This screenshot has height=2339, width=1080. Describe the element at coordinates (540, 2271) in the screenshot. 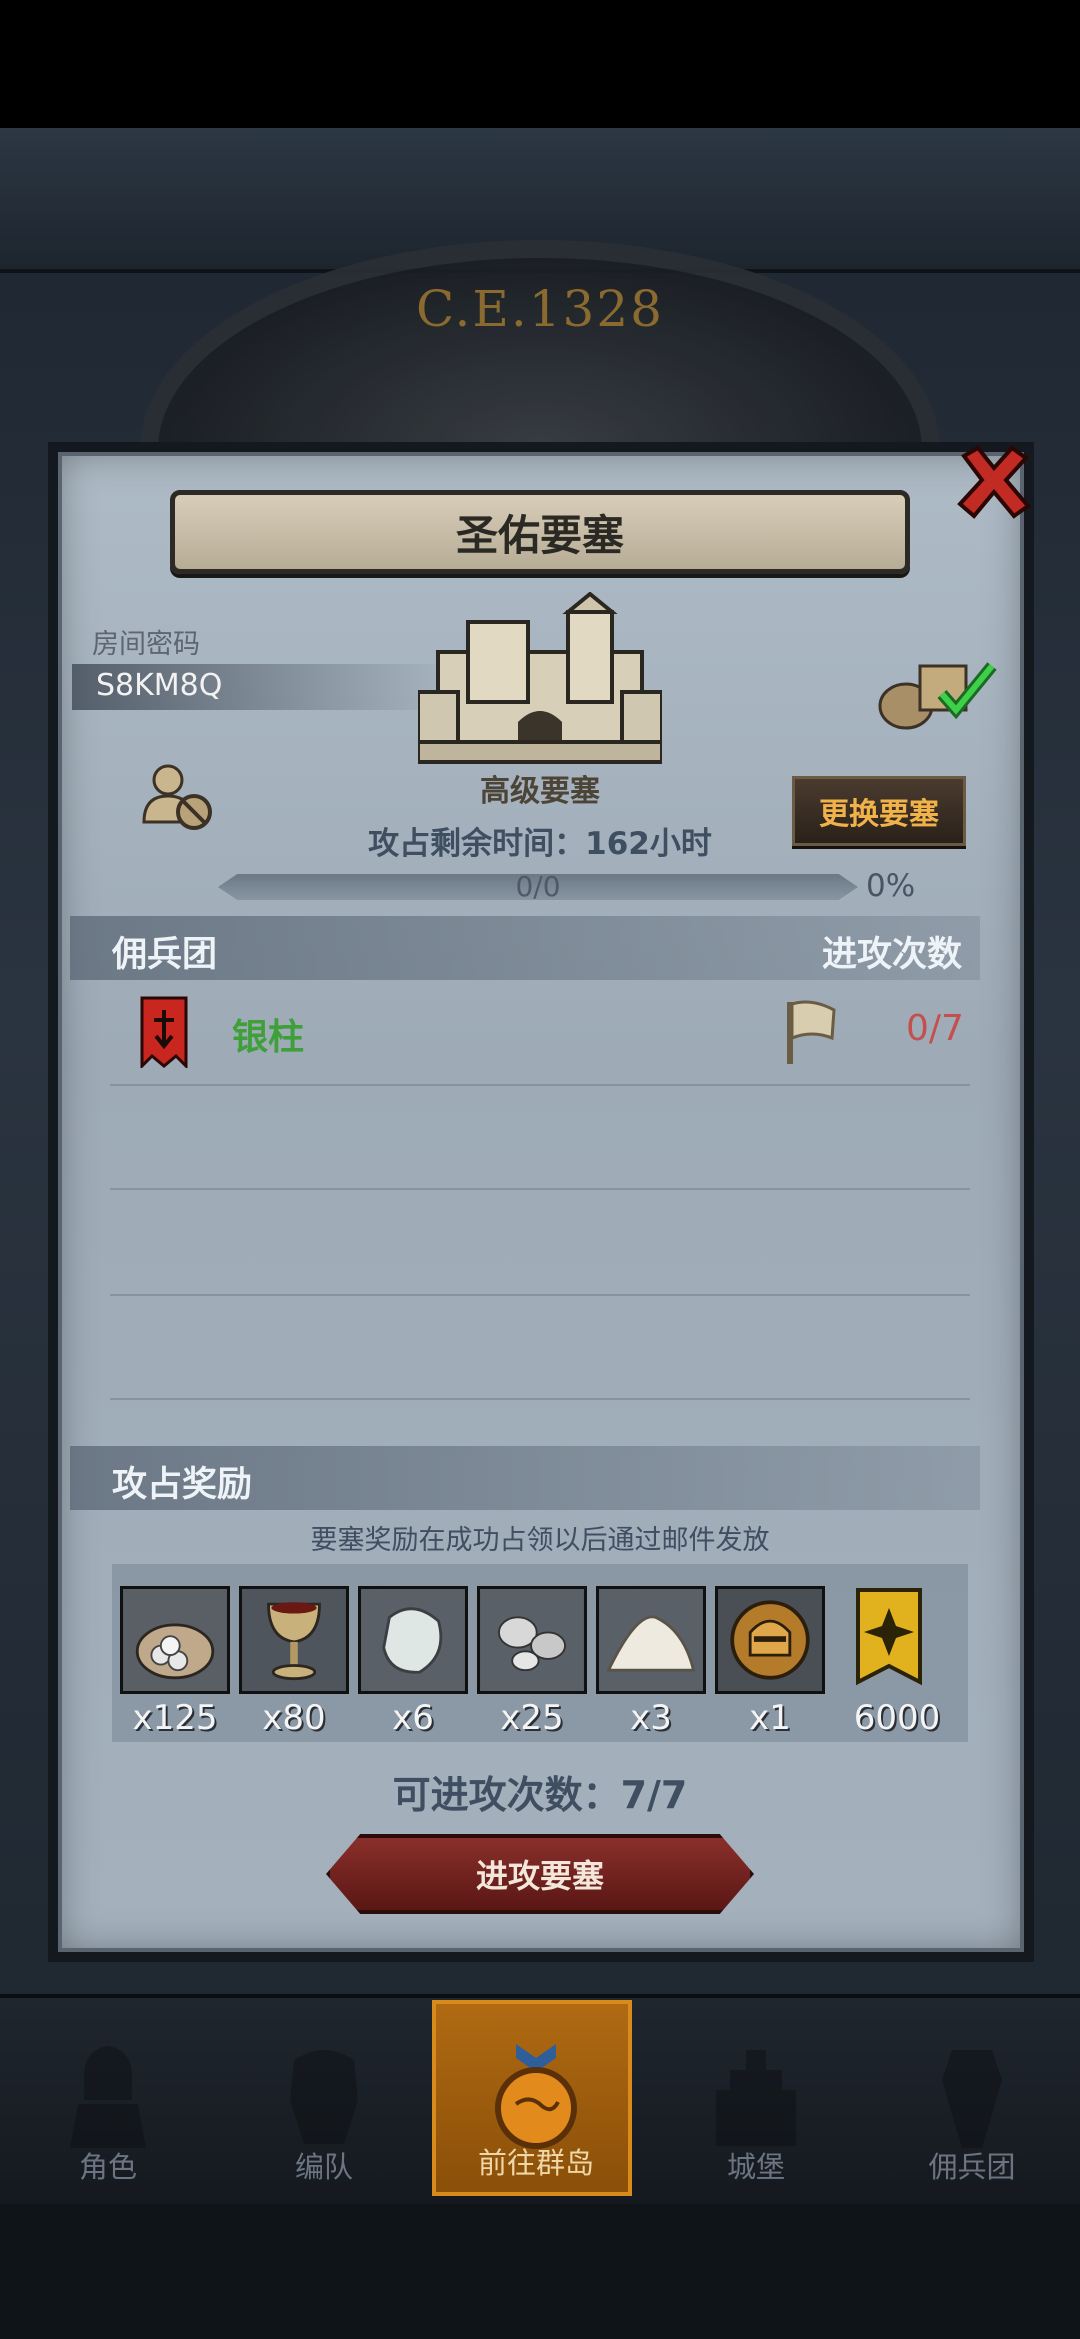

I see `system-nav-area` at that location.